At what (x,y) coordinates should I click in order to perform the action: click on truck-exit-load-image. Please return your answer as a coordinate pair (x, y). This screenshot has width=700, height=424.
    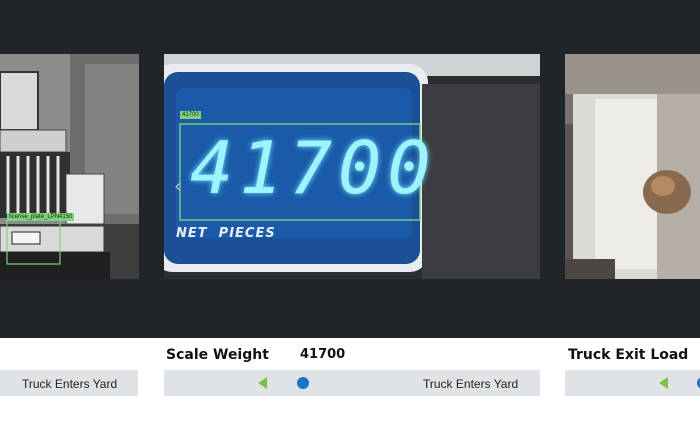
    Looking at the image, I should click on (632, 166).